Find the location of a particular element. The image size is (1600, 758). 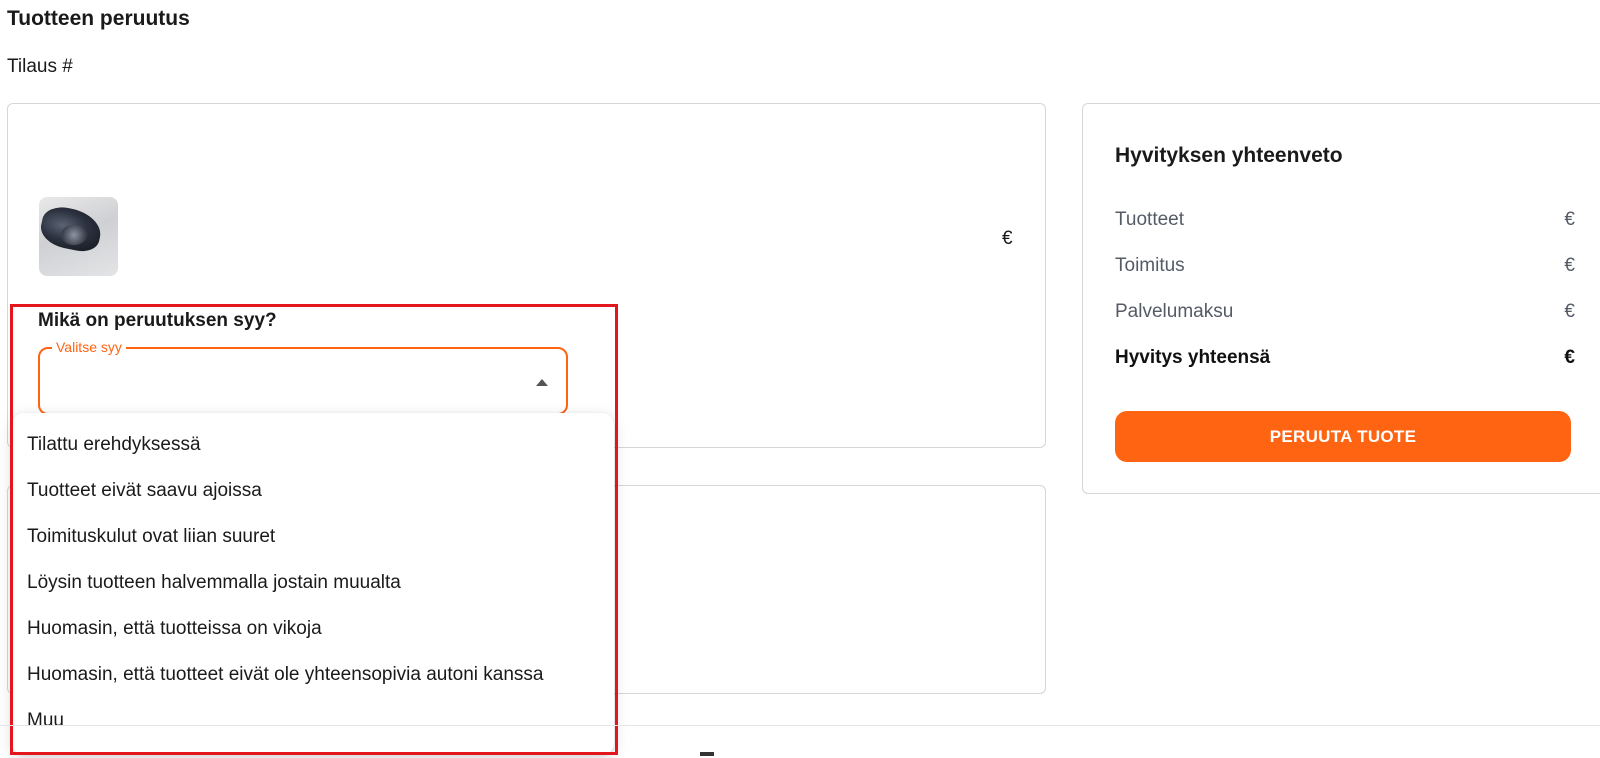

reason-select: Valitse syy is located at coordinates (303, 377).